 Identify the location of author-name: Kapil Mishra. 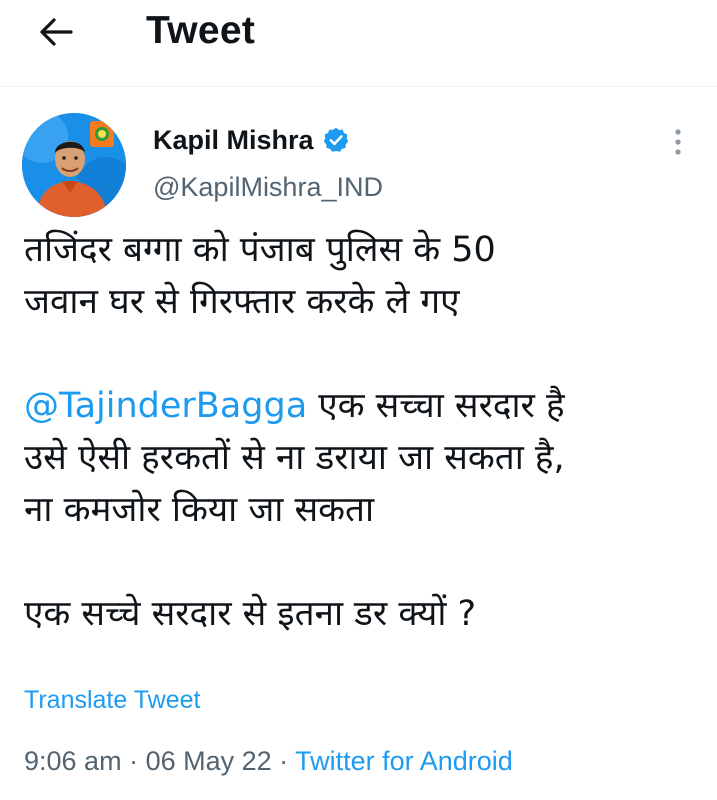
(251, 140).